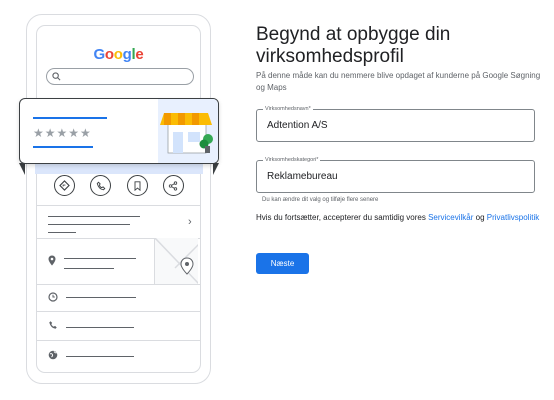 The image size is (554, 400). I want to click on chevron-right-icon: ›, so click(190, 222).